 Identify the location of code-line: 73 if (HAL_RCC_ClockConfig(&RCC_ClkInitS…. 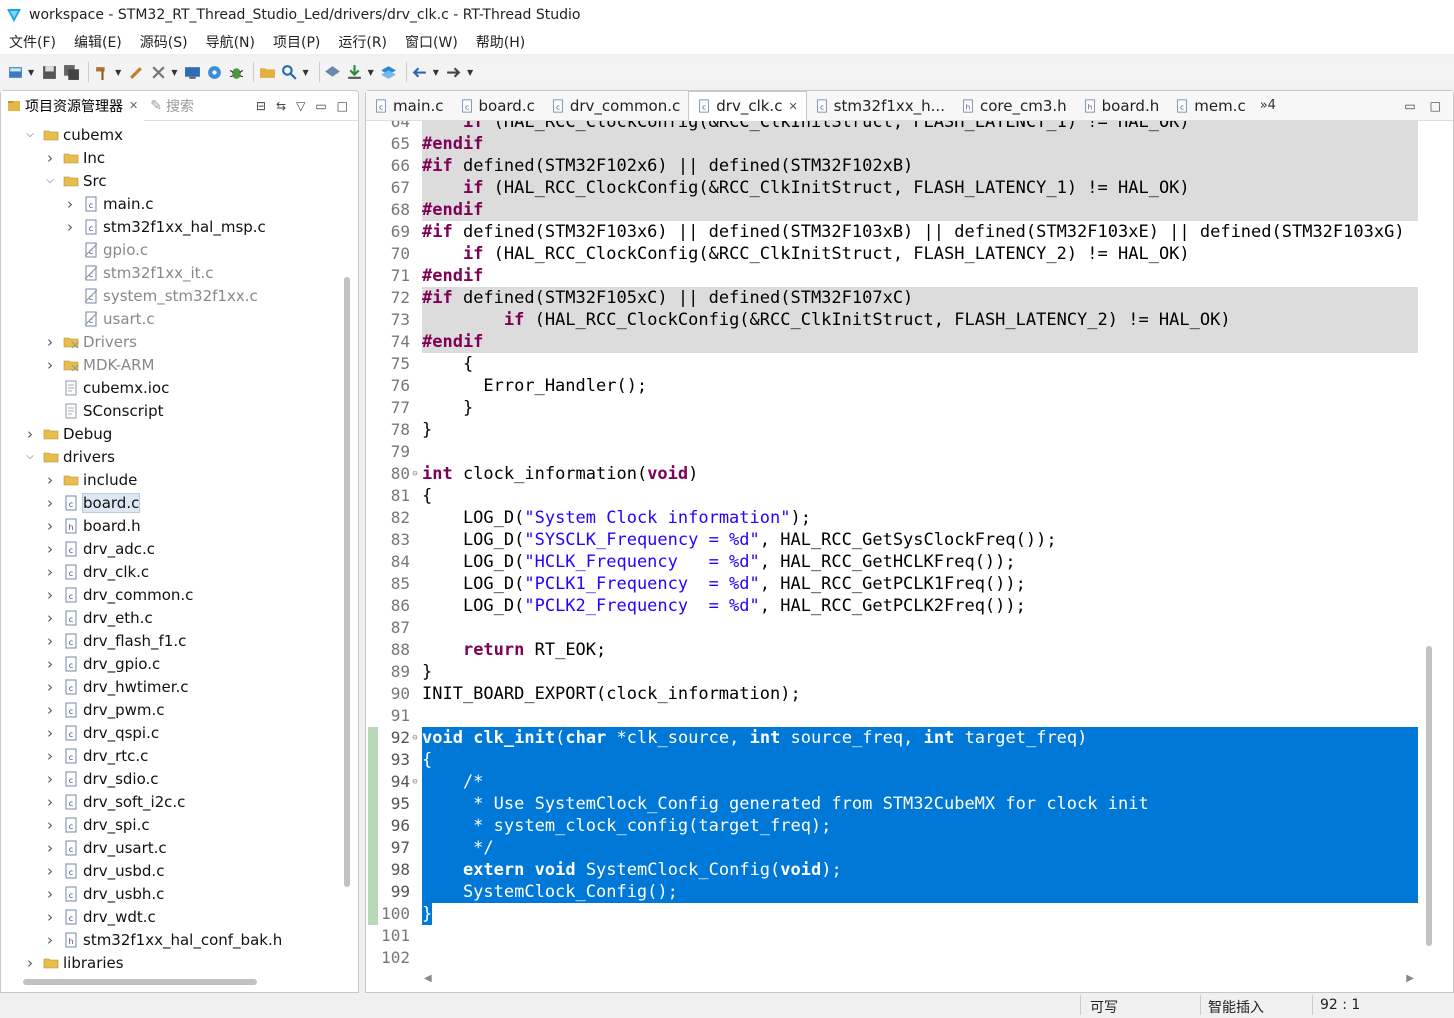
(893, 320).